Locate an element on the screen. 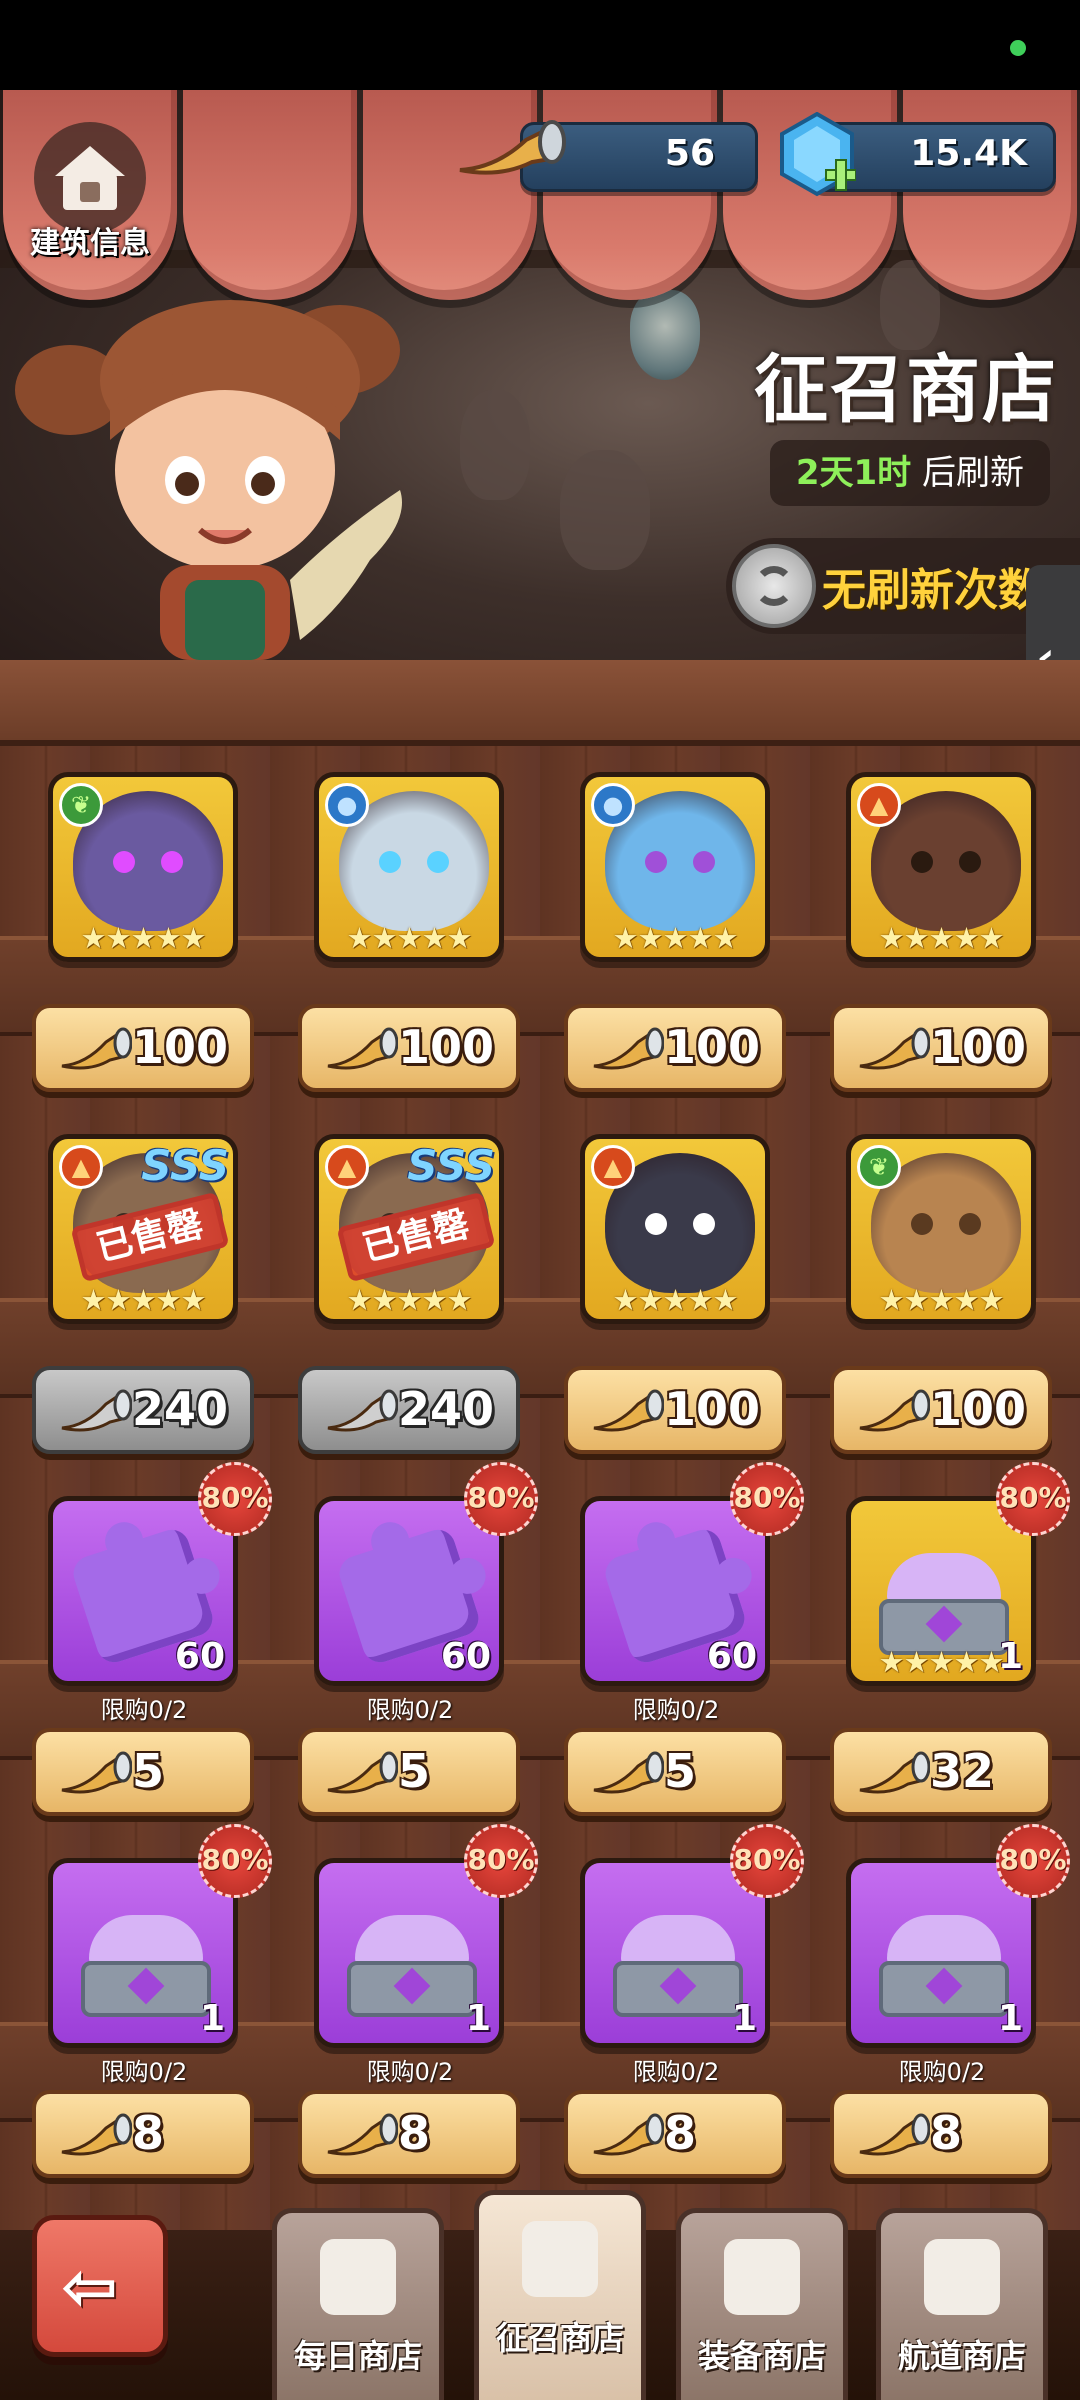  shopkeeper-girl-illustration is located at coordinates (208, 480).